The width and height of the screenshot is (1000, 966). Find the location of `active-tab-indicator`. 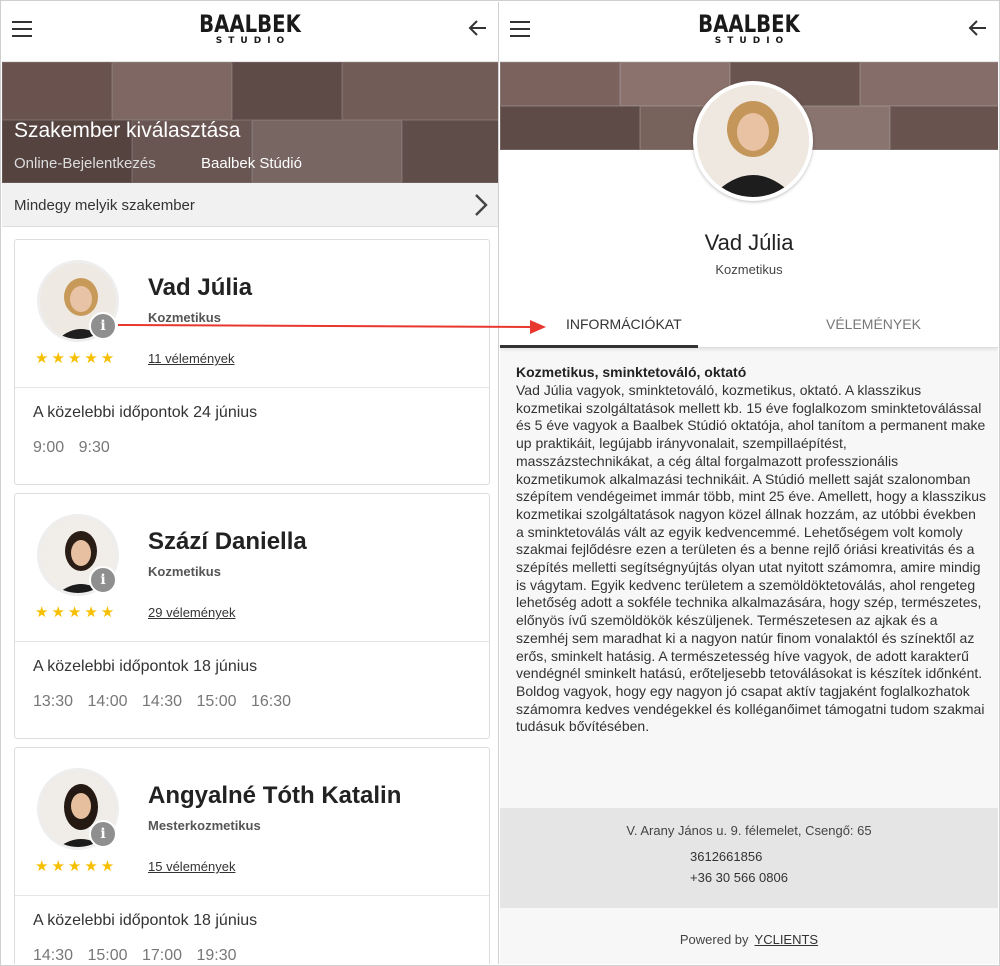

active-tab-indicator is located at coordinates (599, 346).